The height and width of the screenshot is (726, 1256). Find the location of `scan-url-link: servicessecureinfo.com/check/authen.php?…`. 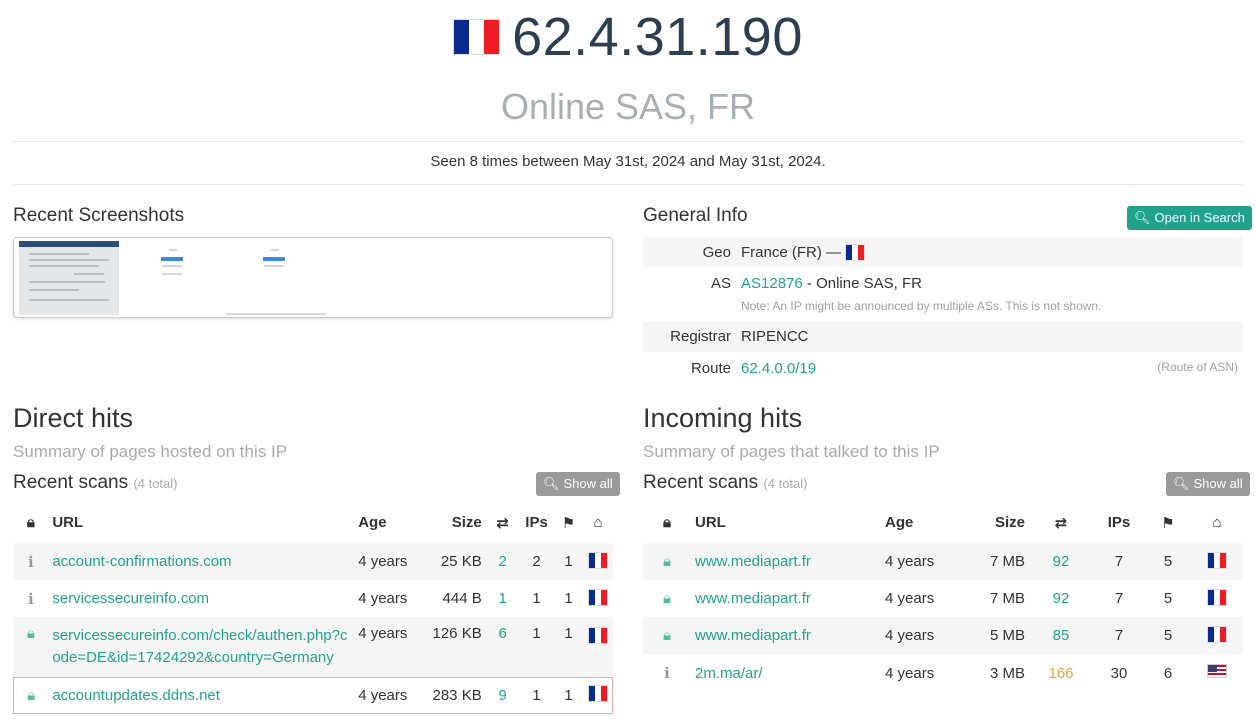

scan-url-link: servicessecureinfo.com/check/authen.php?… is located at coordinates (201, 647).